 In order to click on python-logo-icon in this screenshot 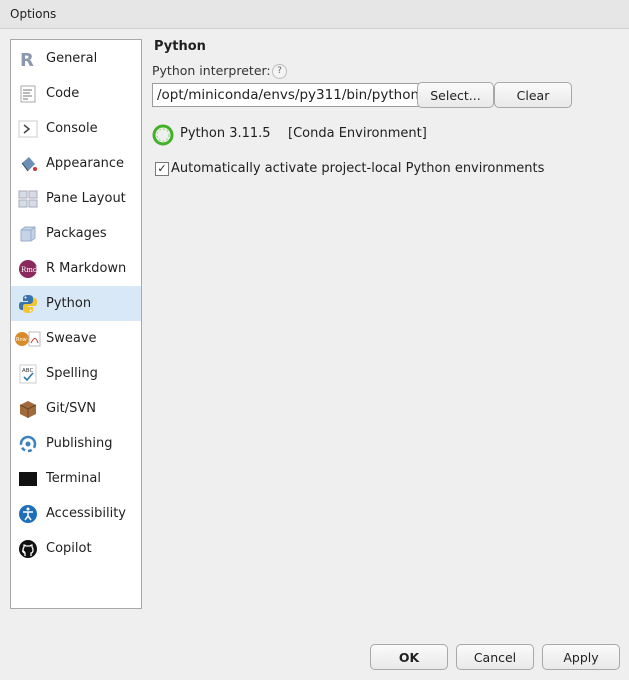, I will do `click(28, 304)`.